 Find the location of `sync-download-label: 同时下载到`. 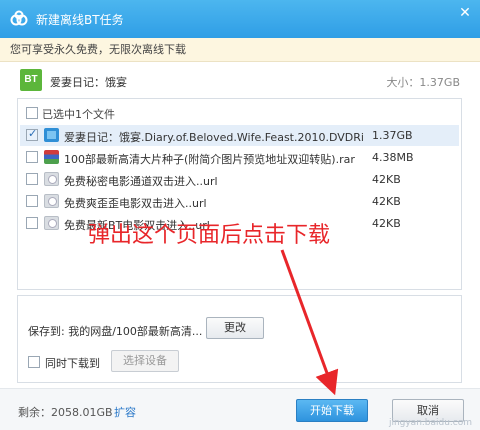

sync-download-label: 同时下载到 is located at coordinates (72, 363).